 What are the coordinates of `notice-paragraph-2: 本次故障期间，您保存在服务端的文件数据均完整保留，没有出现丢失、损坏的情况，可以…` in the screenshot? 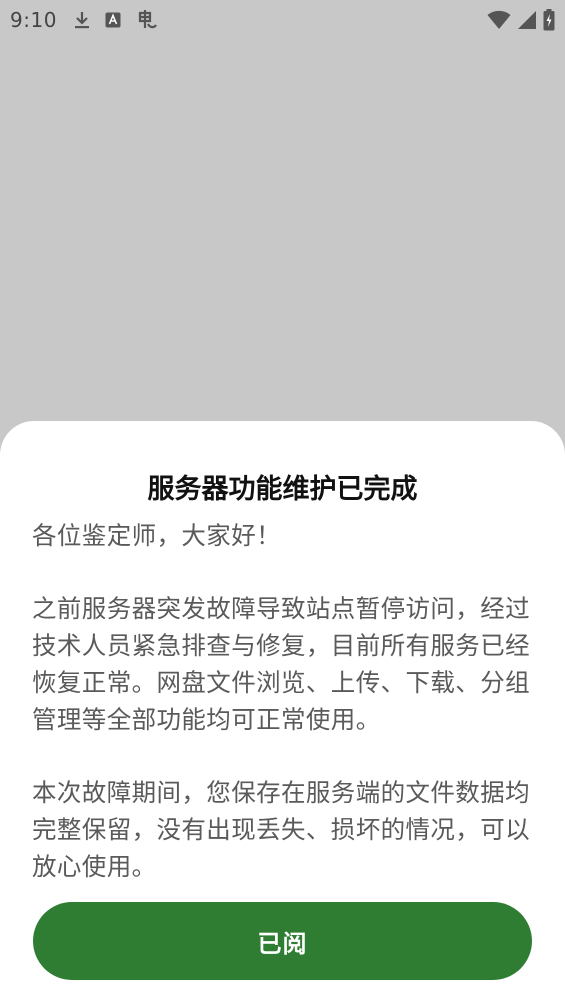 It's located at (281, 829).